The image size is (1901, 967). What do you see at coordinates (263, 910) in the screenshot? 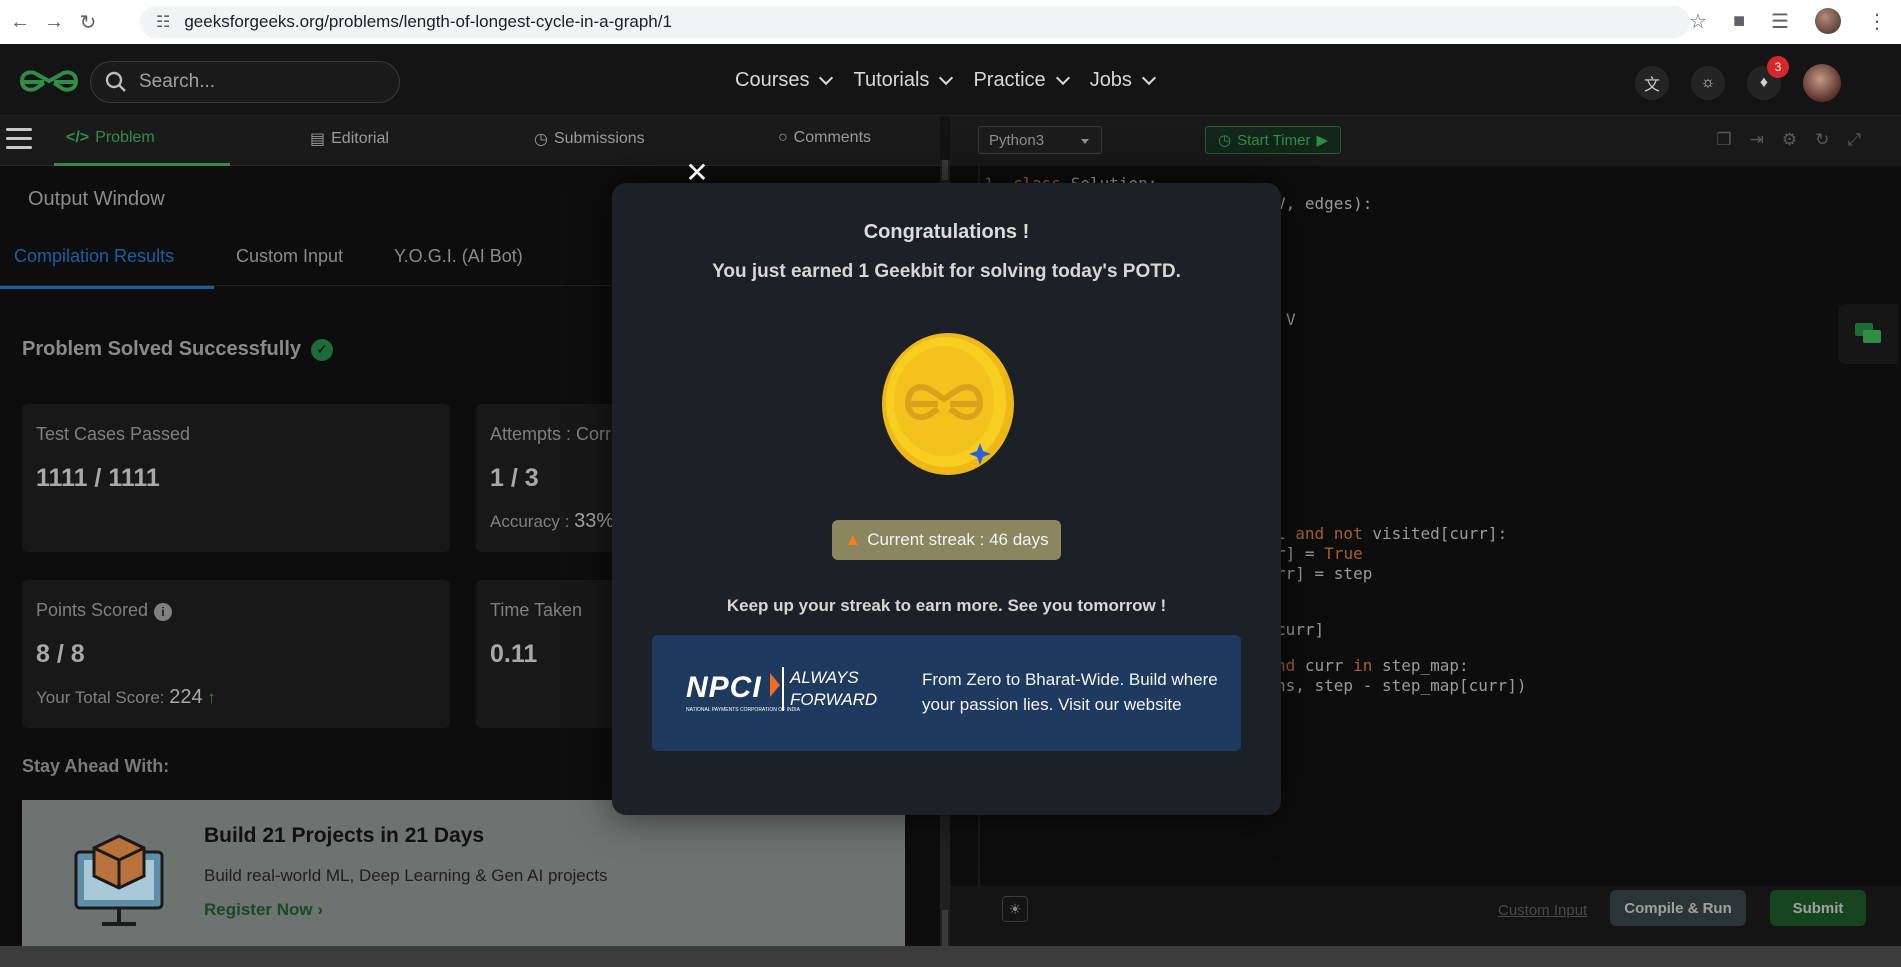
I see `register-now-link: Register Now ›` at bounding box center [263, 910].